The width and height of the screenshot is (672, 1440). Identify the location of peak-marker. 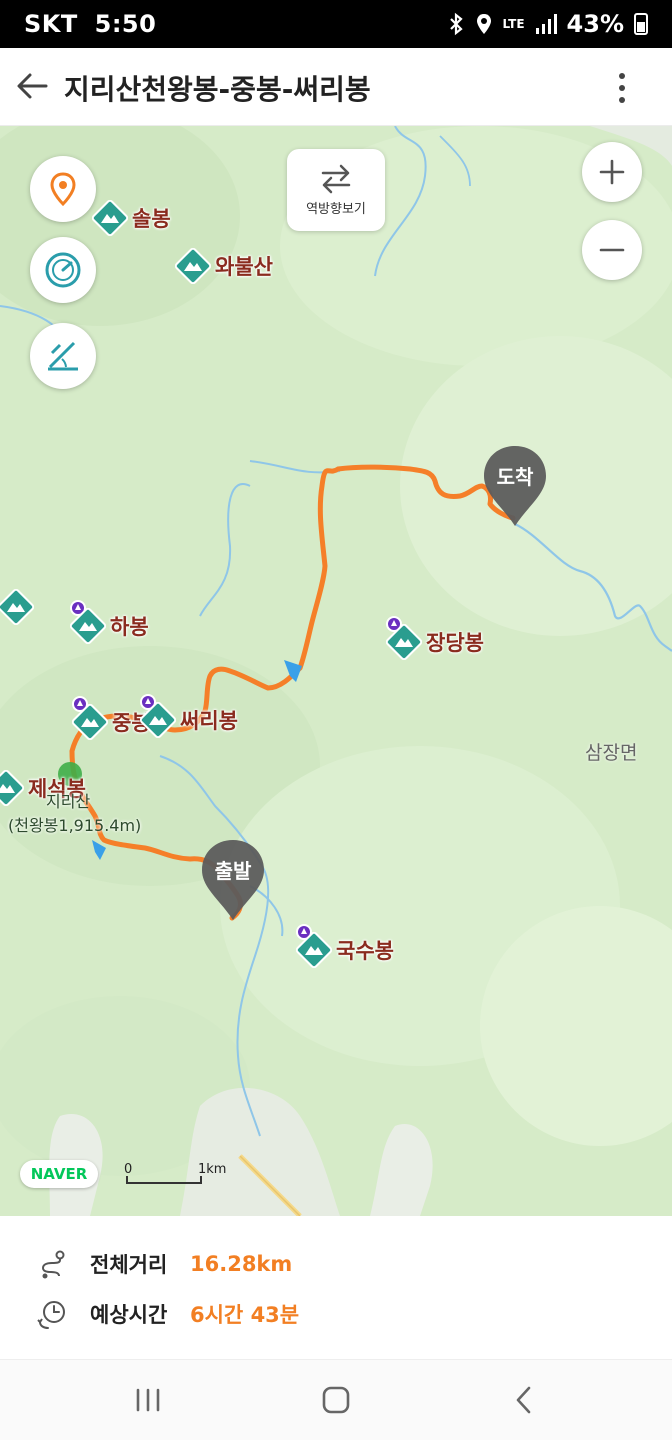
(17, 607).